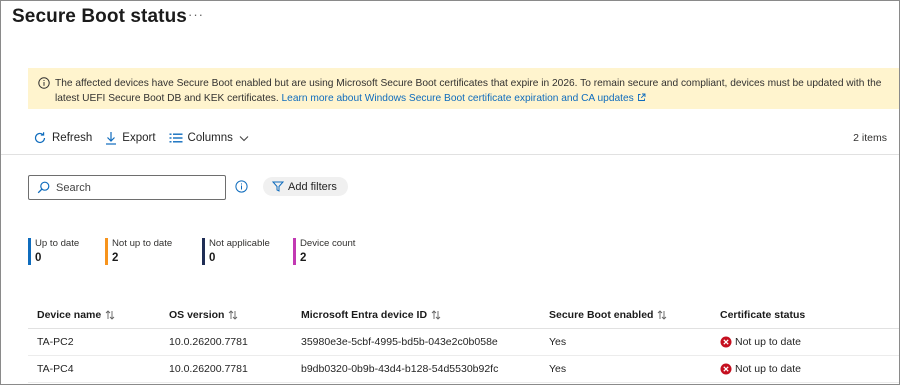  I want to click on items-count: 2 items, so click(870, 138).